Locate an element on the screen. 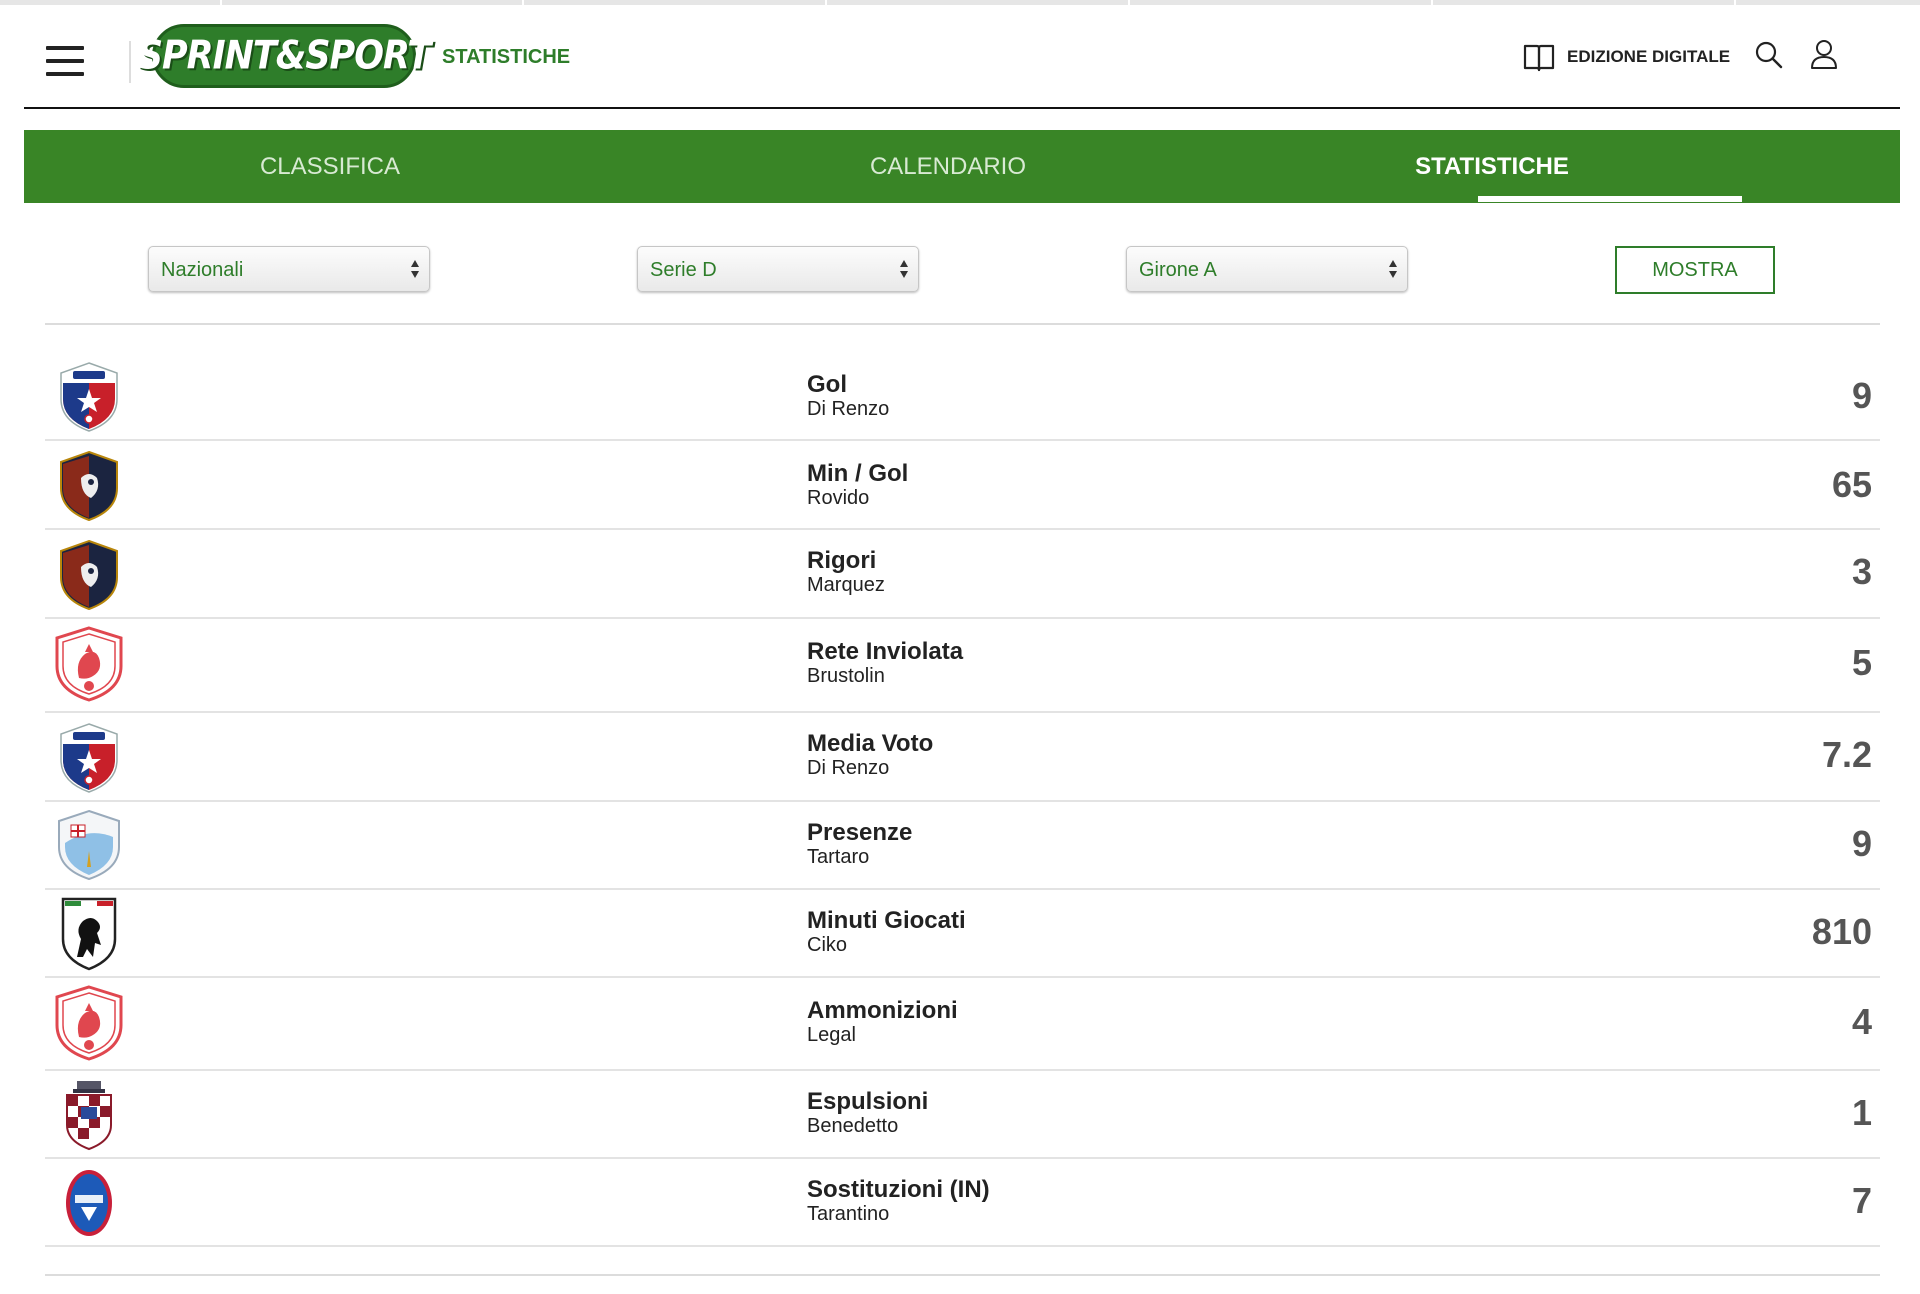  book-icon is located at coordinates (1539, 58).